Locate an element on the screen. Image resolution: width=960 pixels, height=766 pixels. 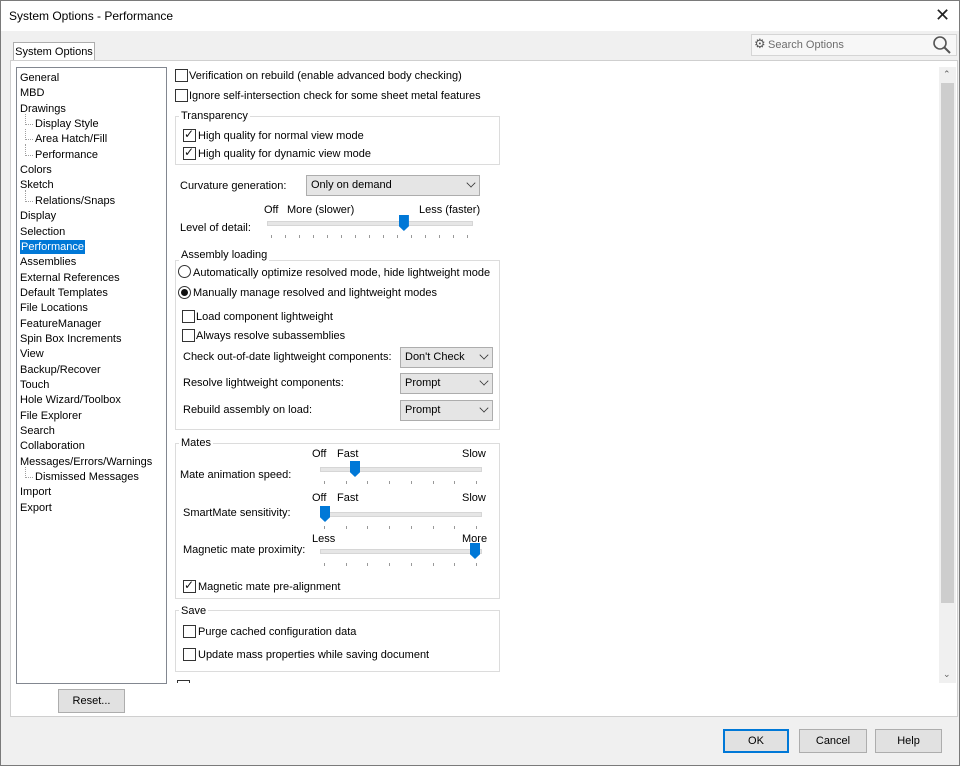
mag-proximity-label: Magnetic mate proximity: is located at coordinates (244, 550).